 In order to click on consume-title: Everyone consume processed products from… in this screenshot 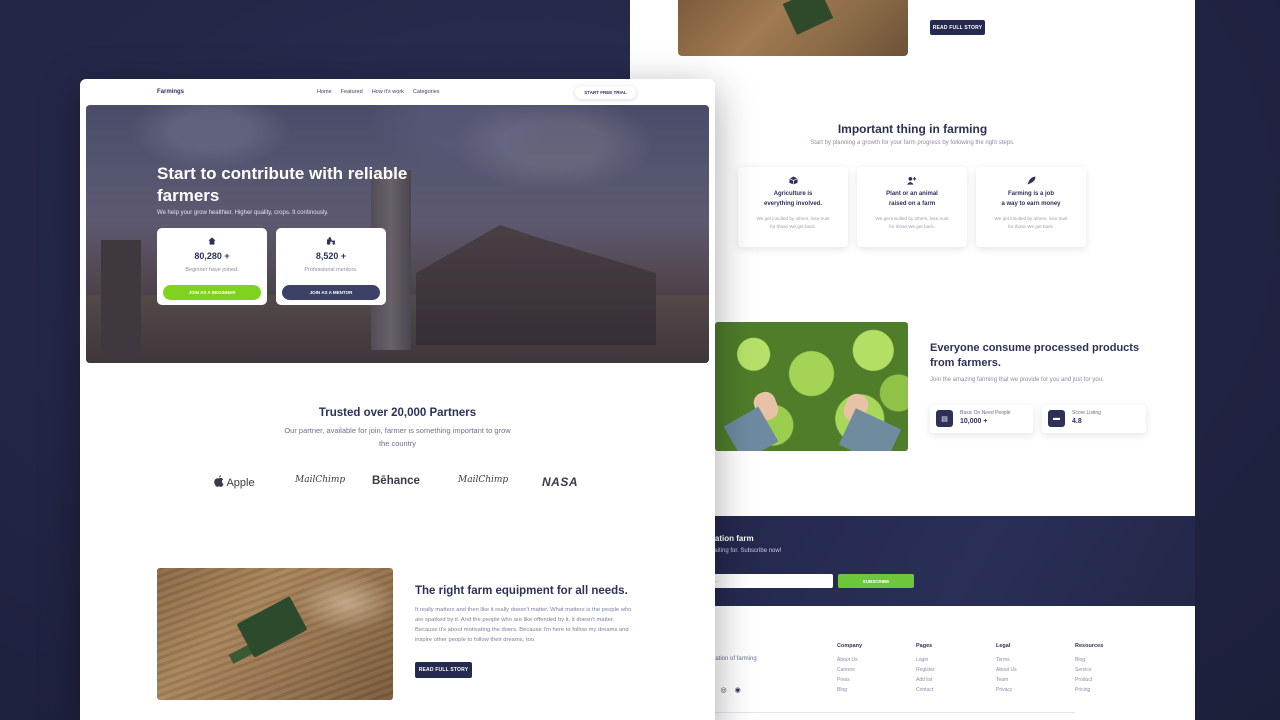, I will do `click(1035, 355)`.